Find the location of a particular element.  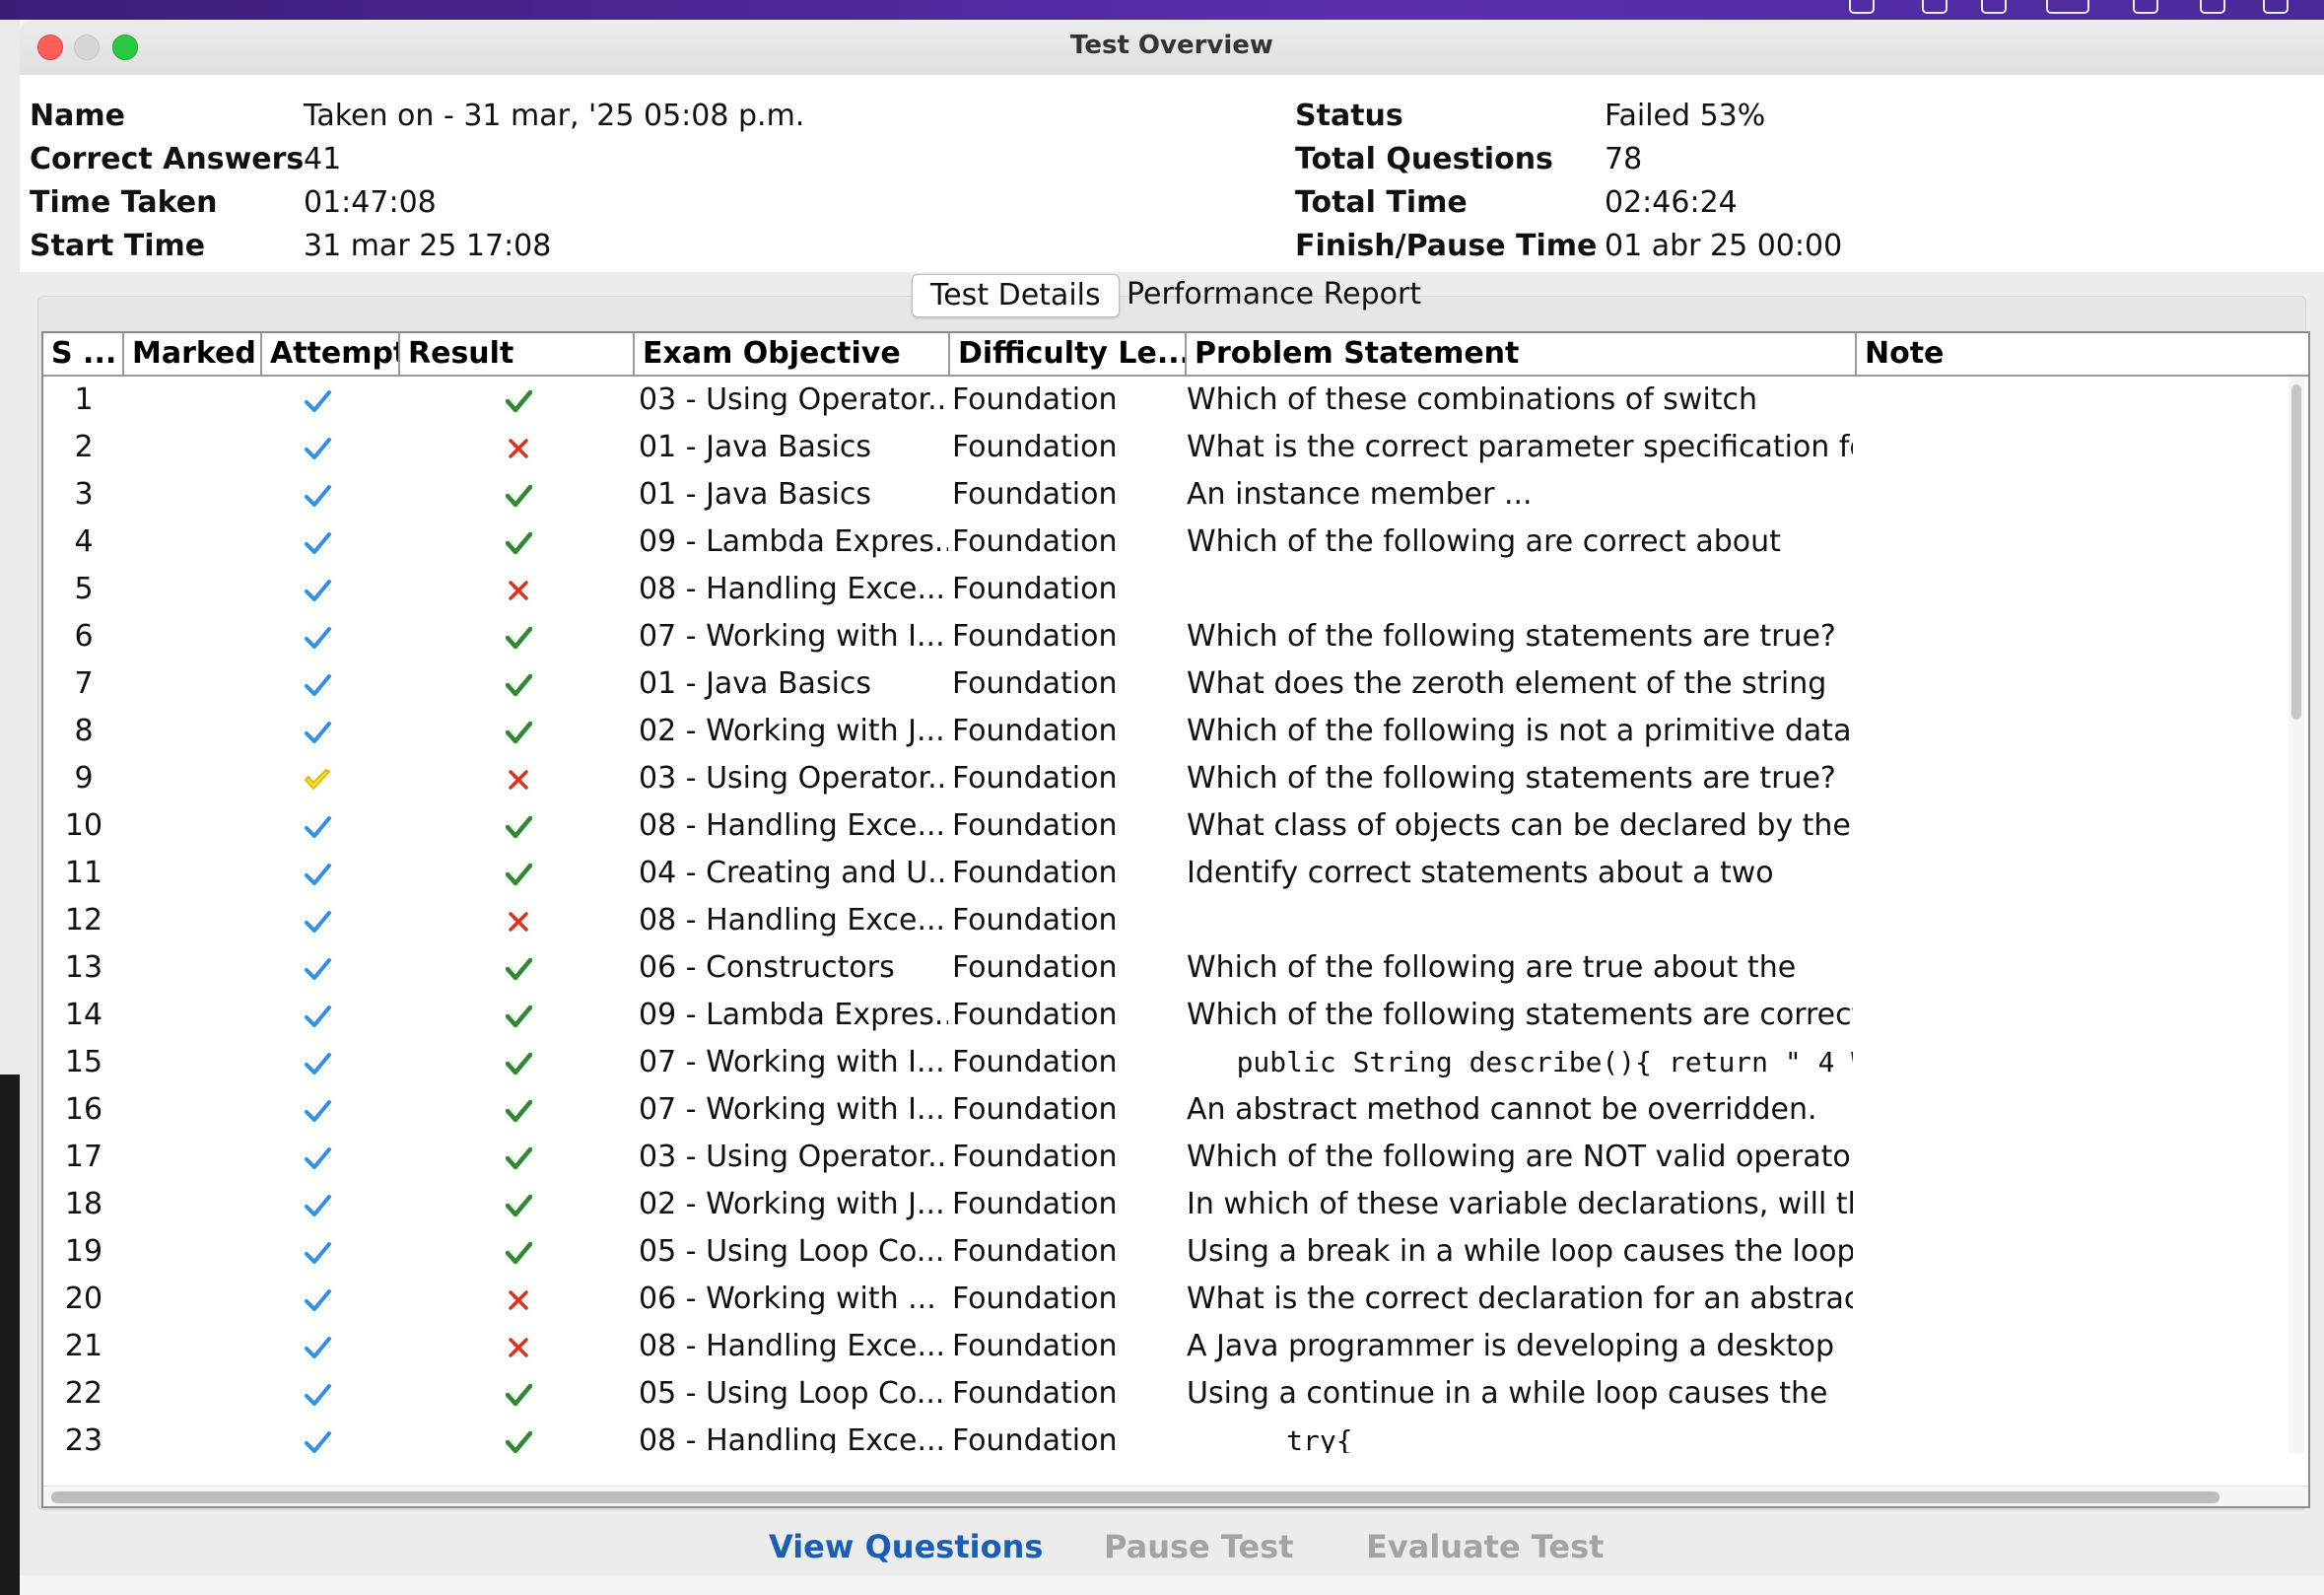

cell-serial-number: 23 is located at coordinates (83, 1438).